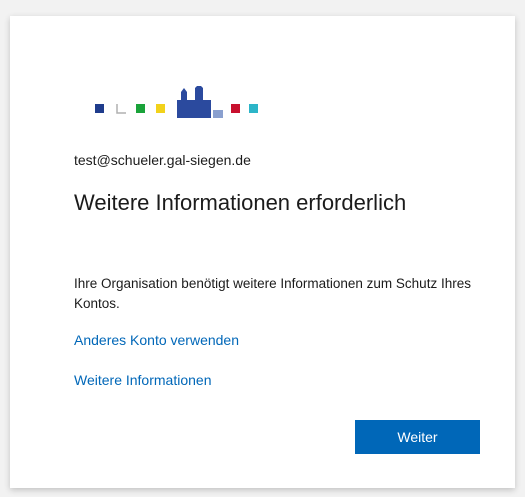 The height and width of the screenshot is (497, 525). What do you see at coordinates (142, 380) in the screenshot?
I see `more-information-link: Weitere Informationen` at bounding box center [142, 380].